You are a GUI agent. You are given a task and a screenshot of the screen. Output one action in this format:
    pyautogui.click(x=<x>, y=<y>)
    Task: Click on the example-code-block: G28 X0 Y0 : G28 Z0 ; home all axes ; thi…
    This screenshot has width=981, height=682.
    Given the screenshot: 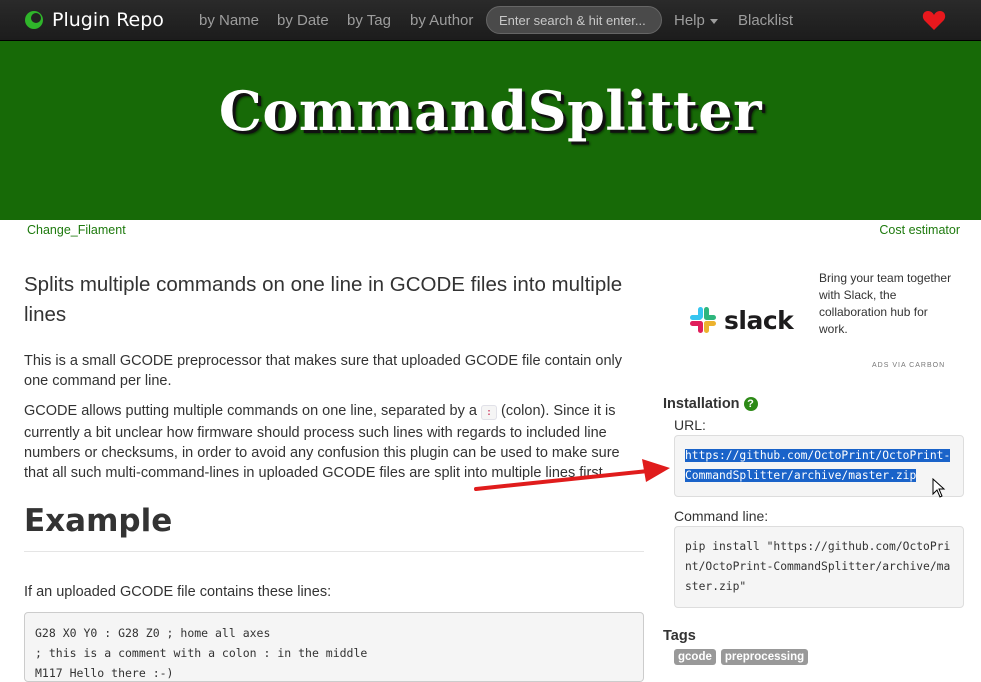 What is the action you would take?
    pyautogui.click(x=334, y=647)
    